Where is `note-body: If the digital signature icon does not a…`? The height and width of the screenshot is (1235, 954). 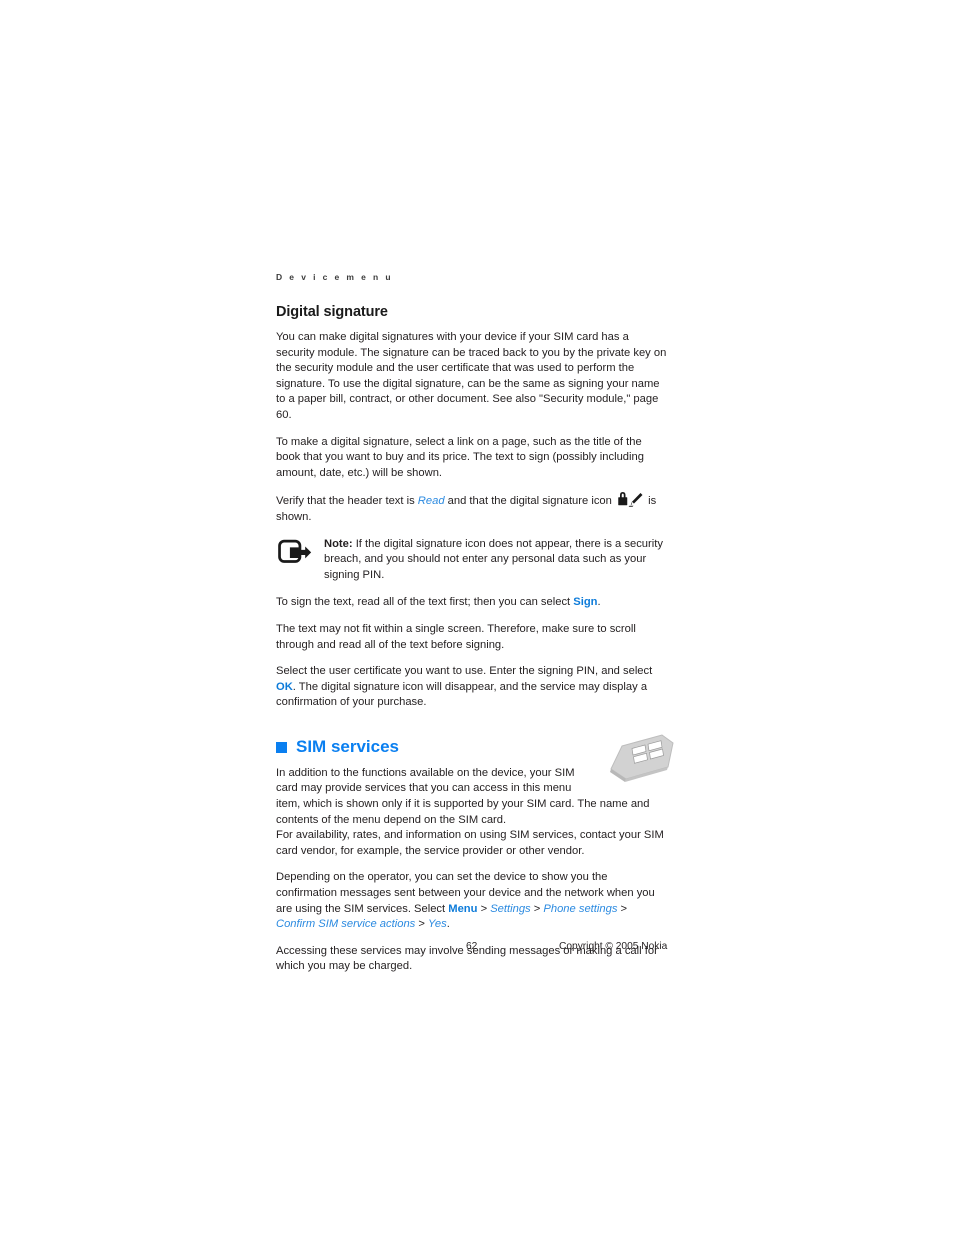
note-body: If the digital signature icon does not a… is located at coordinates (493, 559).